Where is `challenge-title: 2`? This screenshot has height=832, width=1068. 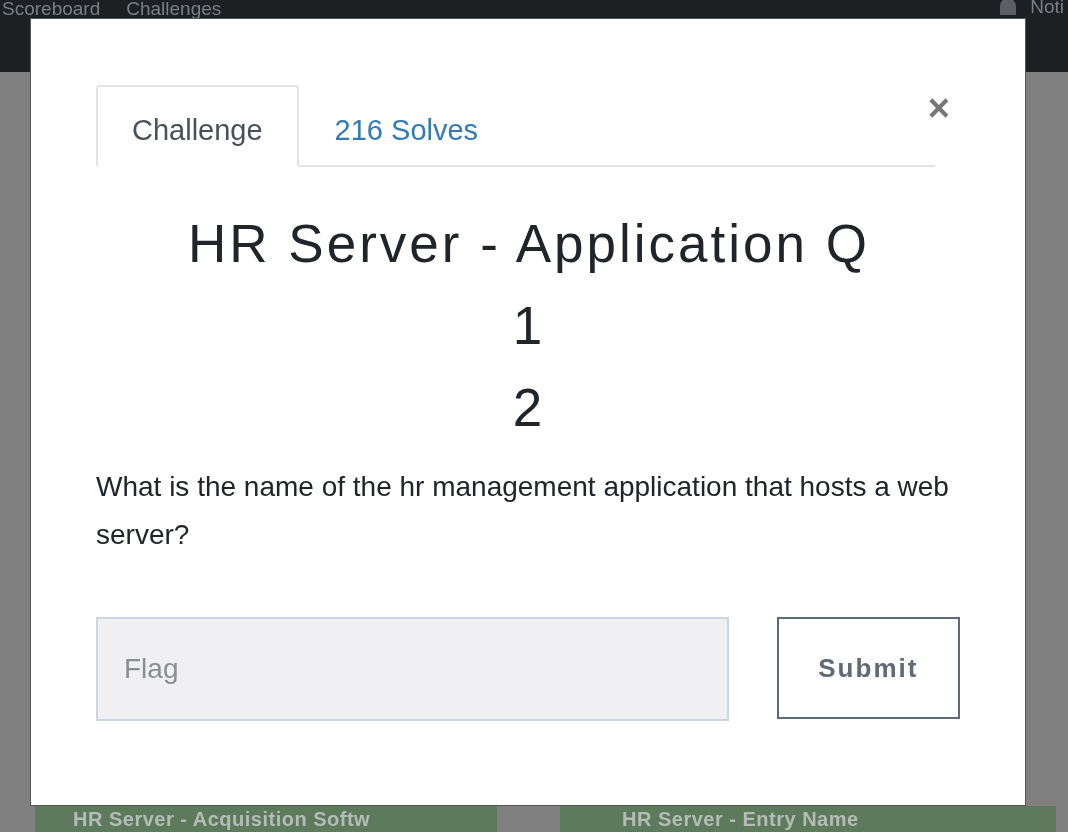
challenge-title: 2 is located at coordinates (529, 408).